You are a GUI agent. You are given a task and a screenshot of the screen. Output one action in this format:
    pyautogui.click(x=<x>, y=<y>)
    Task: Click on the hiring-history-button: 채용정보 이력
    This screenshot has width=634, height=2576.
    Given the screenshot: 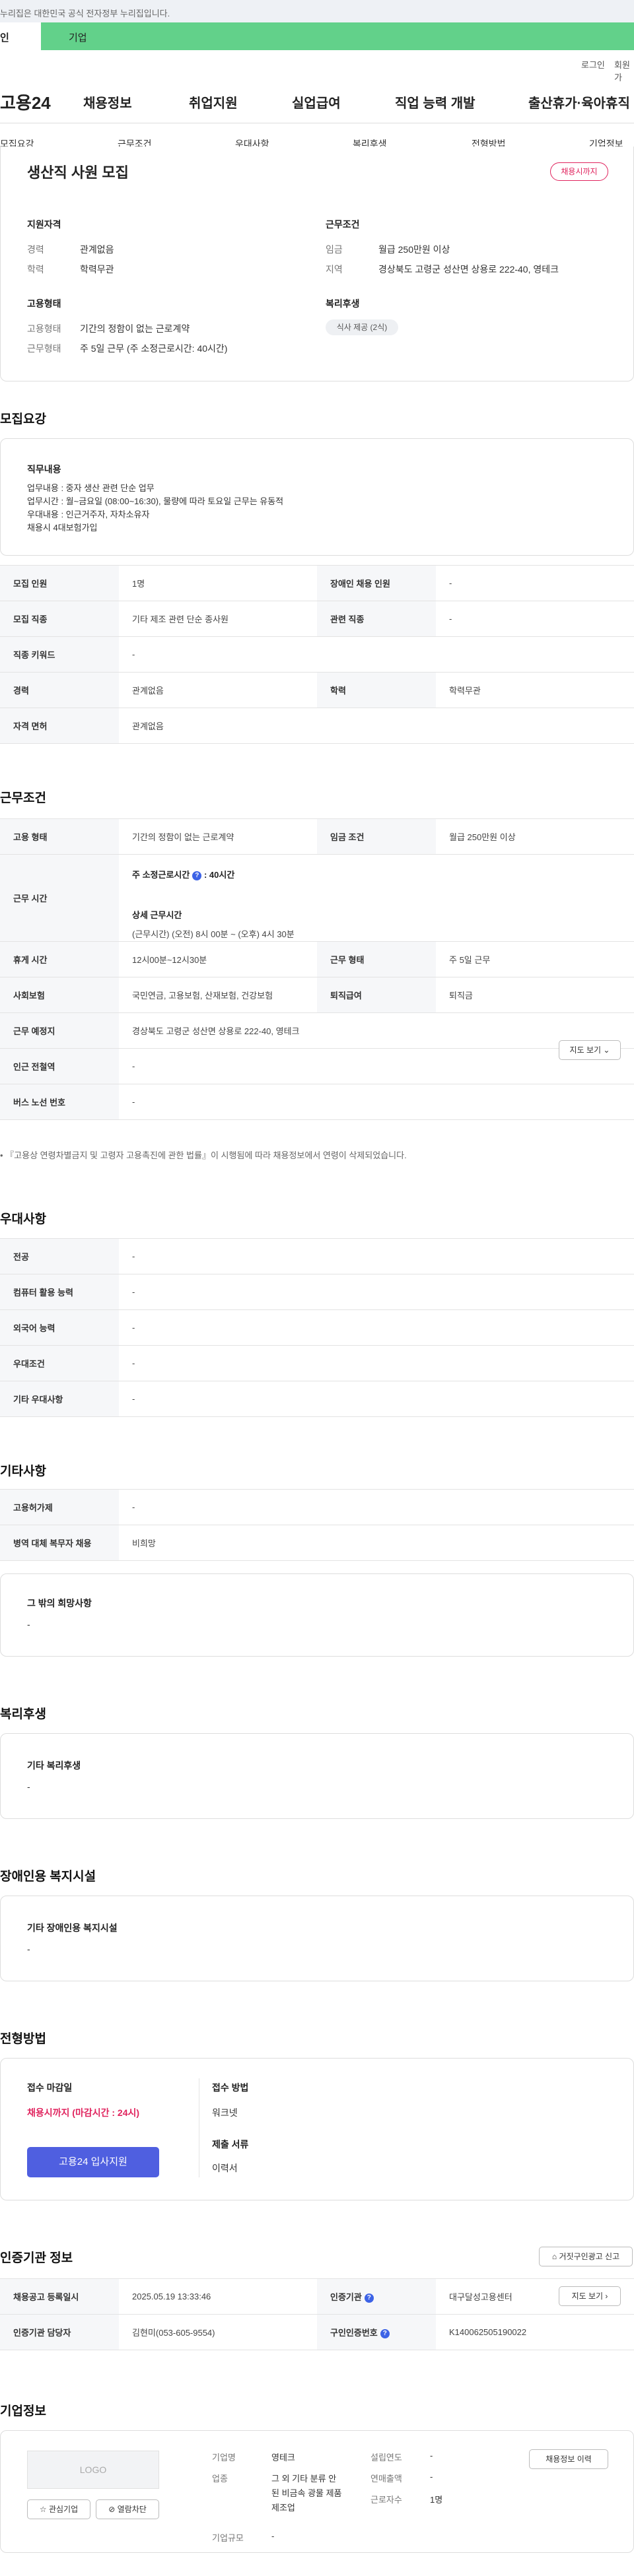 What is the action you would take?
    pyautogui.click(x=568, y=2459)
    